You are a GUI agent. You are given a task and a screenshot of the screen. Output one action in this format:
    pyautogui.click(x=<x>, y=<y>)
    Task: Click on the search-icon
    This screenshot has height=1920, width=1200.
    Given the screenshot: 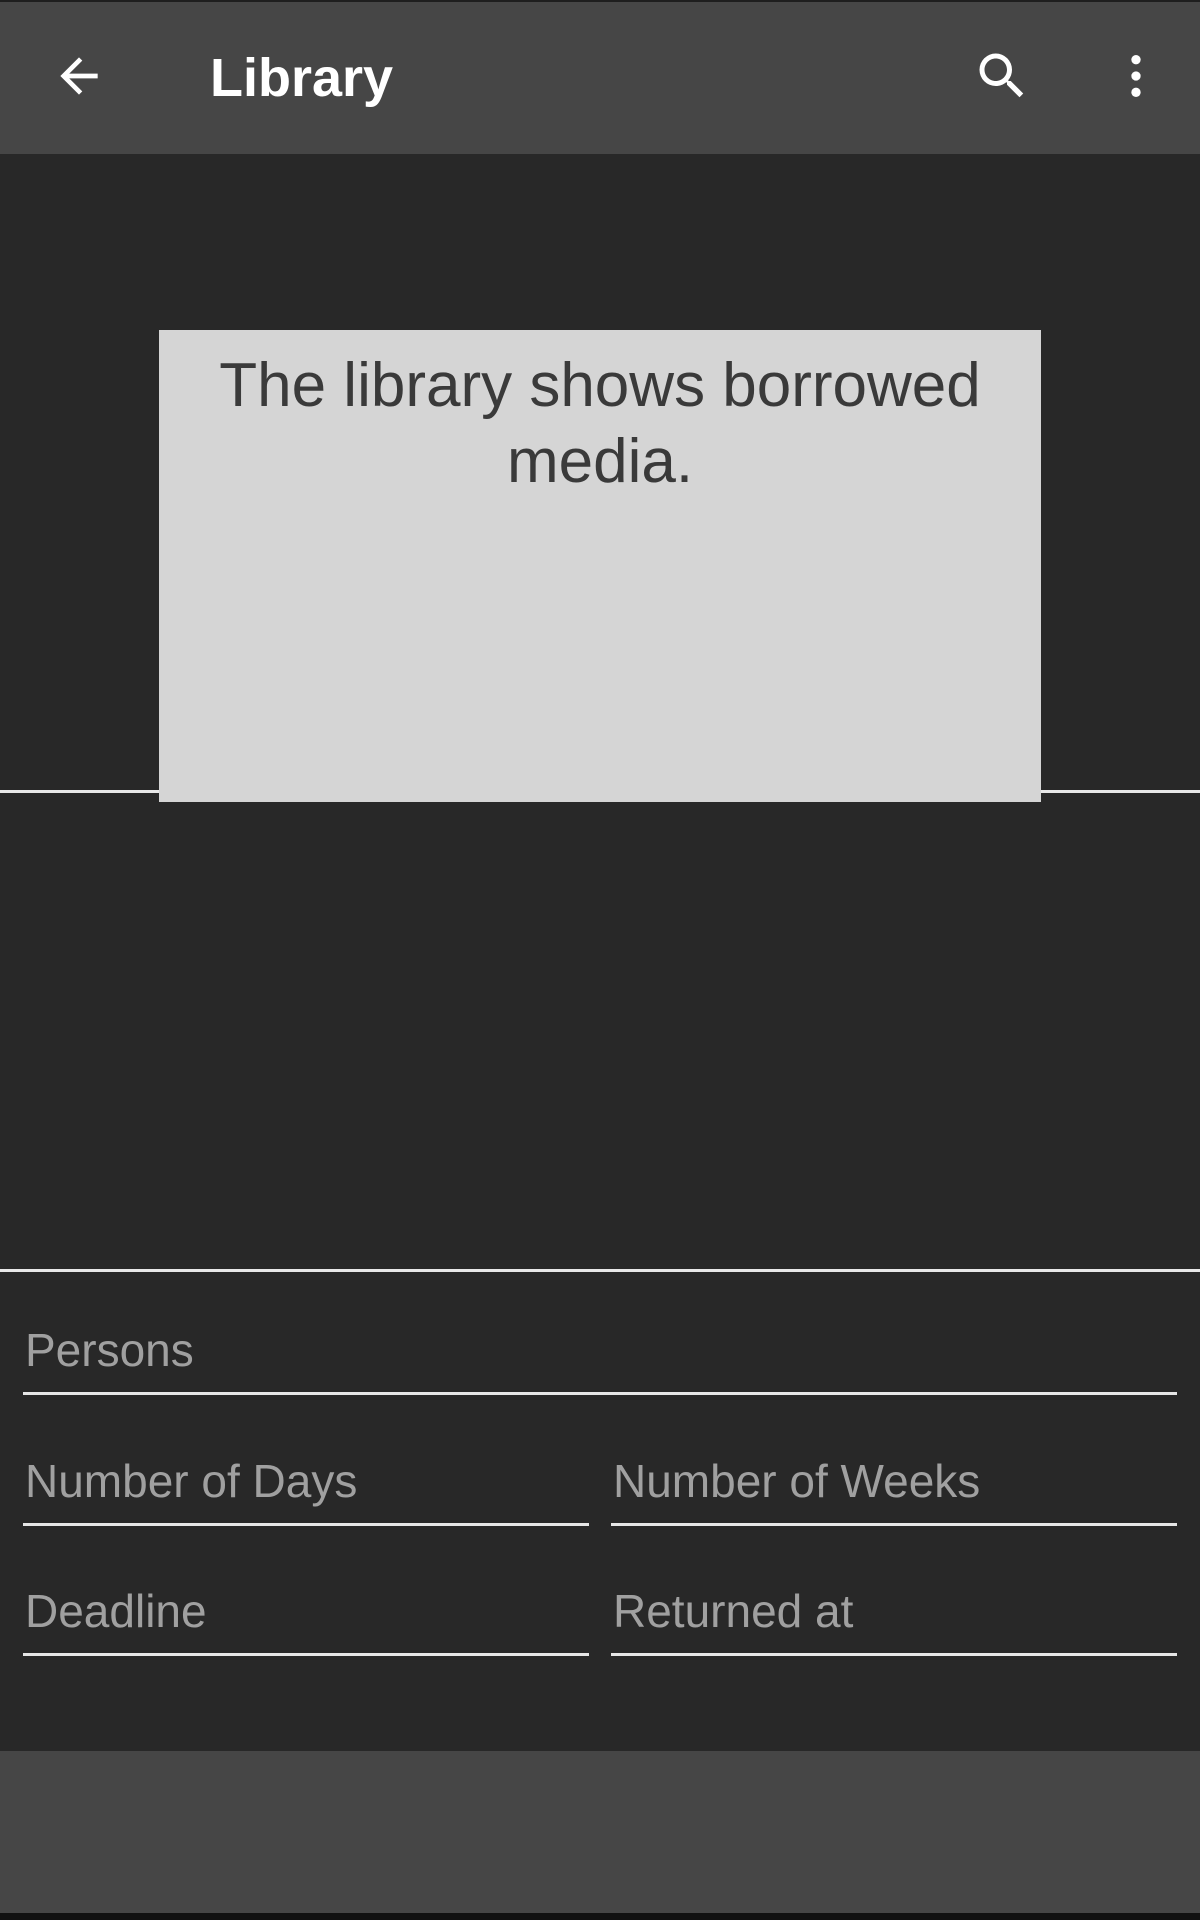 What is the action you would take?
    pyautogui.click(x=1001, y=75)
    